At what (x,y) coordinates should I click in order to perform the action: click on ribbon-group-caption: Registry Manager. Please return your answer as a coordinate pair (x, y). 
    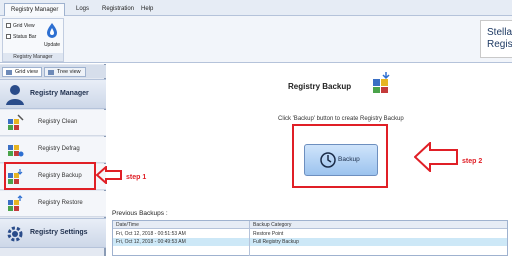
    Looking at the image, I should click on (33, 57).